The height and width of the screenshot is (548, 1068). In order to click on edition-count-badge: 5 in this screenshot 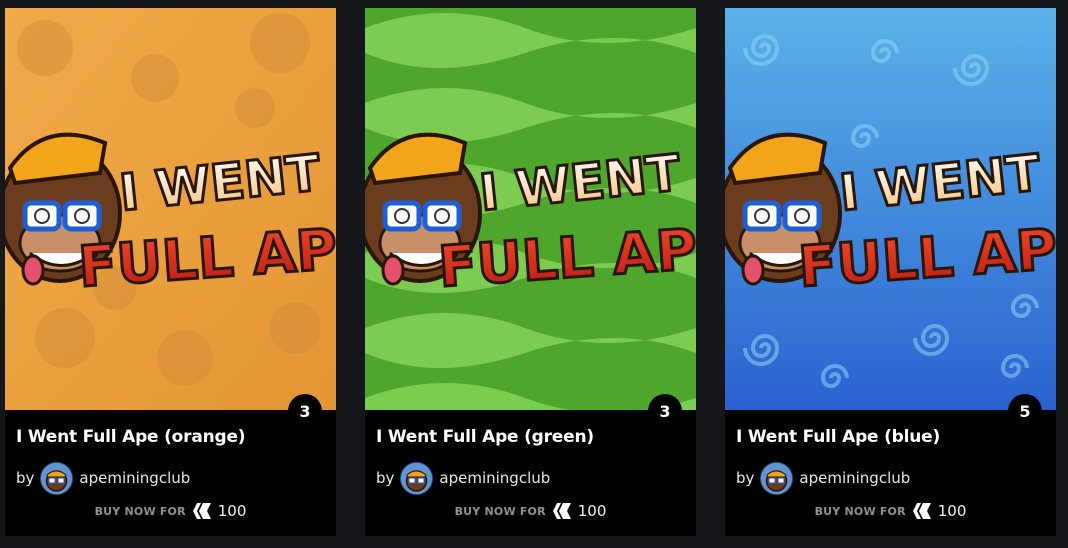, I will do `click(1025, 411)`.